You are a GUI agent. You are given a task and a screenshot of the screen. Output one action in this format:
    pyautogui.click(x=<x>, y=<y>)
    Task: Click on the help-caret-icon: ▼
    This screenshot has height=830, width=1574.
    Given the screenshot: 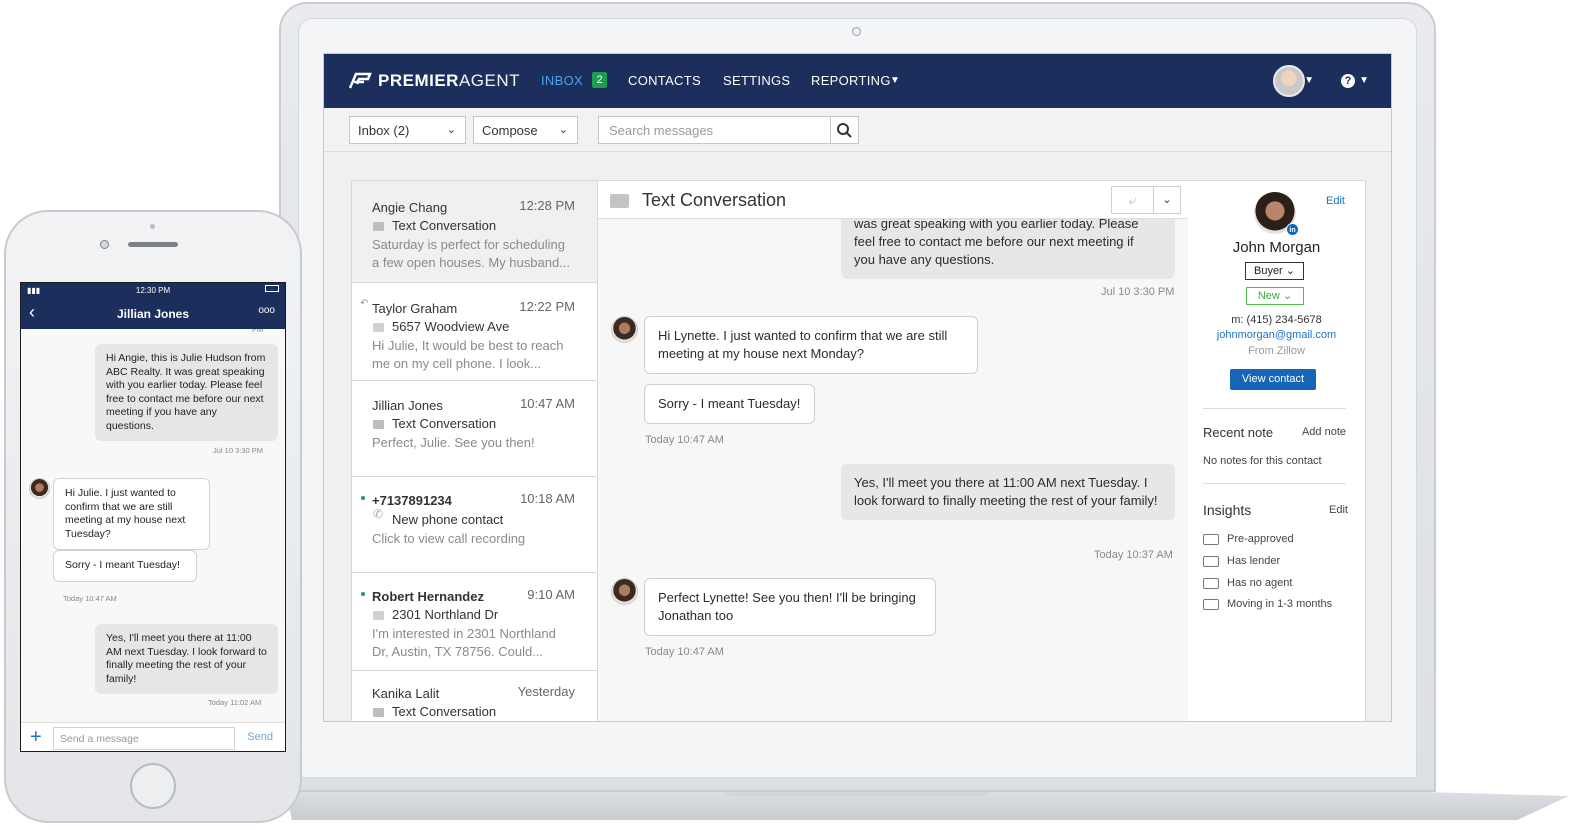 What is the action you would take?
    pyautogui.click(x=1364, y=80)
    